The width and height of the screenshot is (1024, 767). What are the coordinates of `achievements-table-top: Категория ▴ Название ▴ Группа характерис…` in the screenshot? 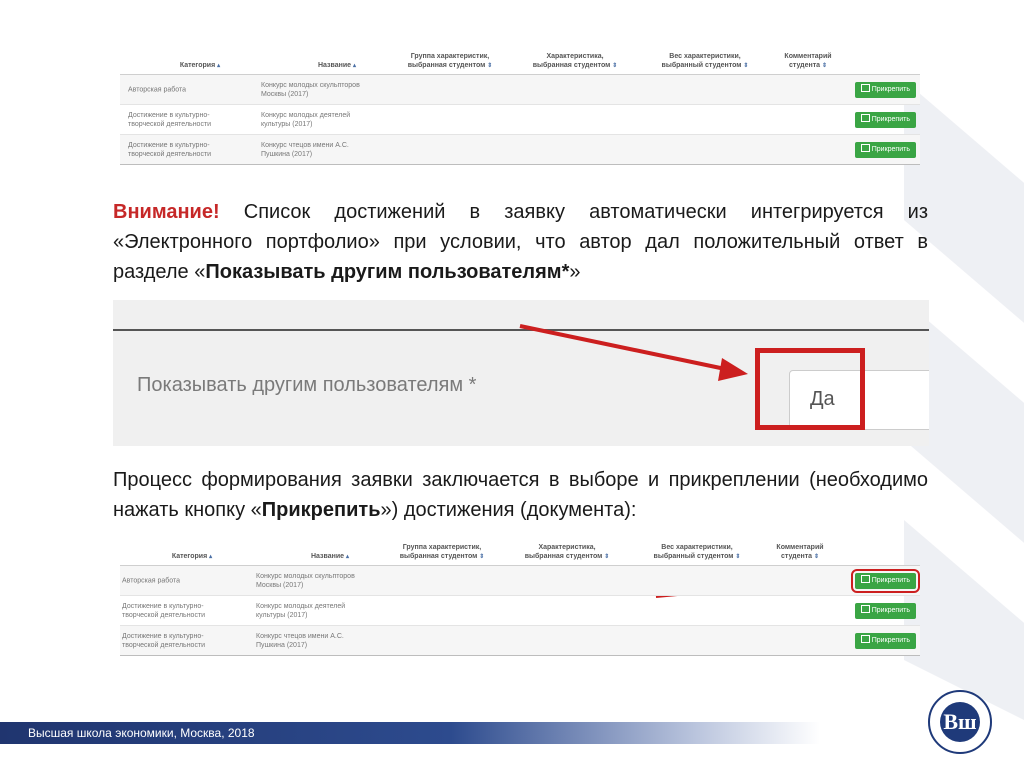 It's located at (520, 106).